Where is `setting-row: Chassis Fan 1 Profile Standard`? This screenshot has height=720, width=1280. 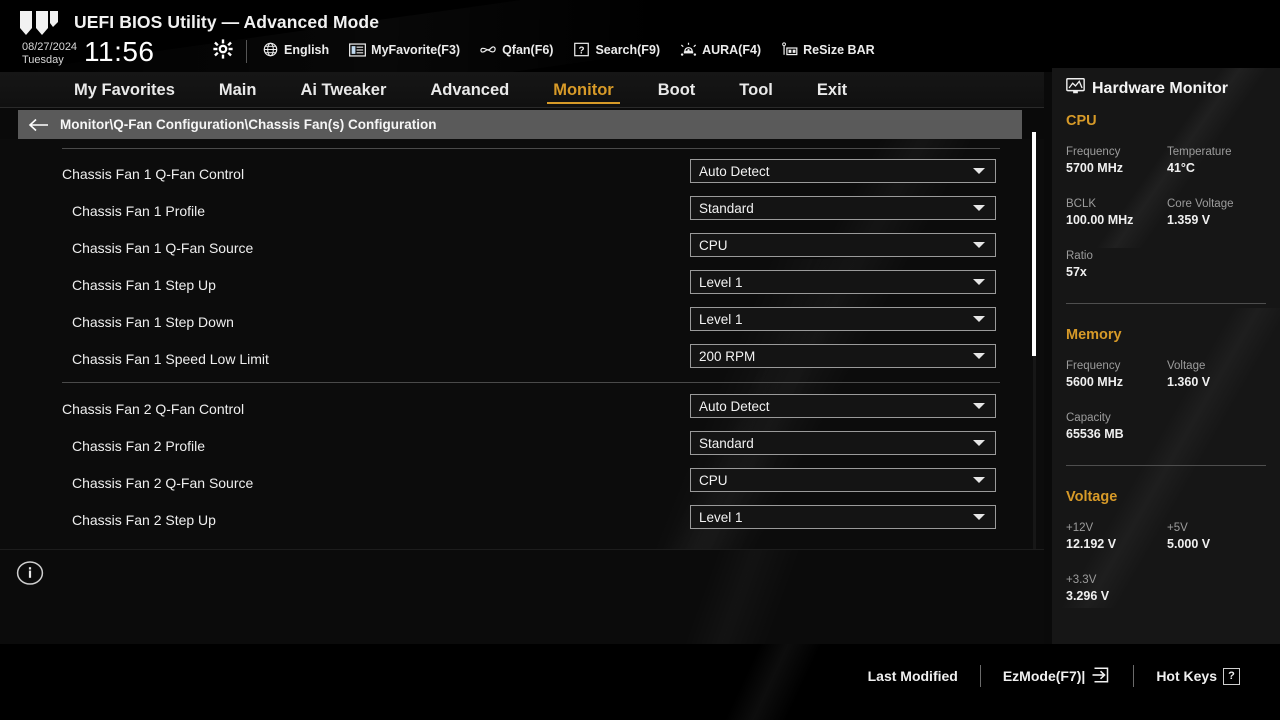
setting-row: Chassis Fan 1 Profile Standard is located at coordinates (505, 210).